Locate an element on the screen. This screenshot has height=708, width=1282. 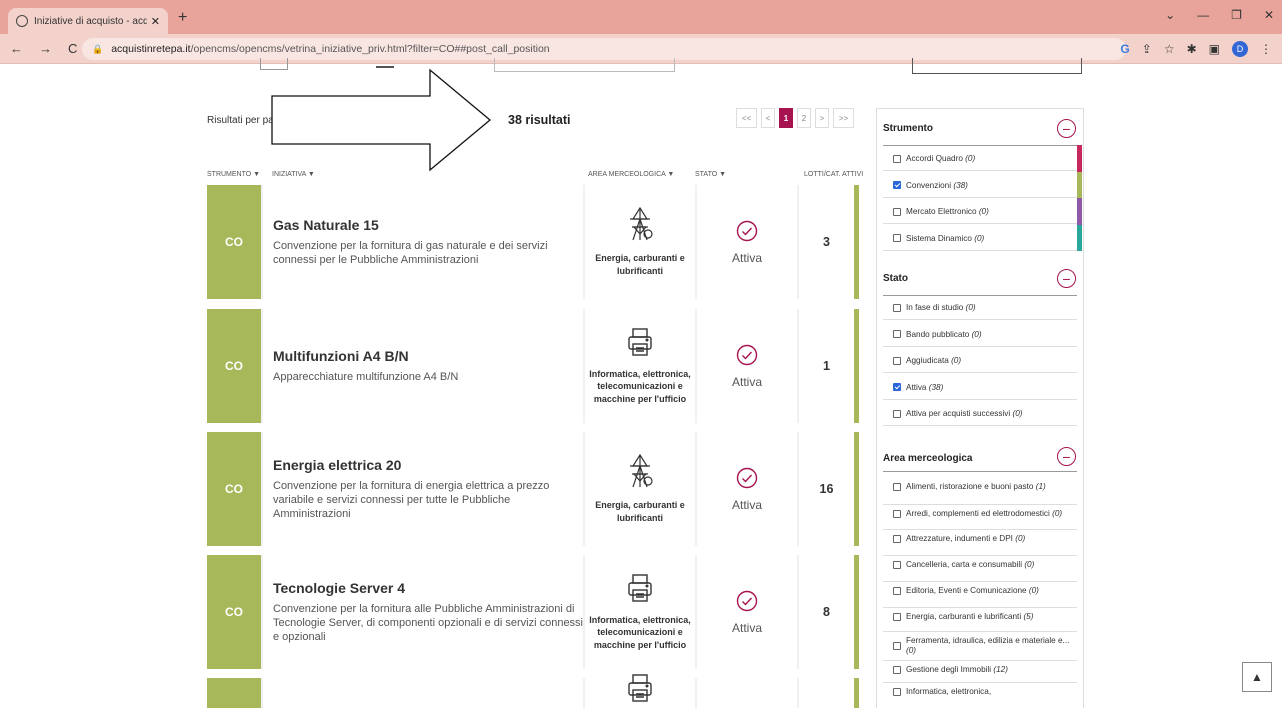
forward-icon: → is located at coordinates (45, 48).